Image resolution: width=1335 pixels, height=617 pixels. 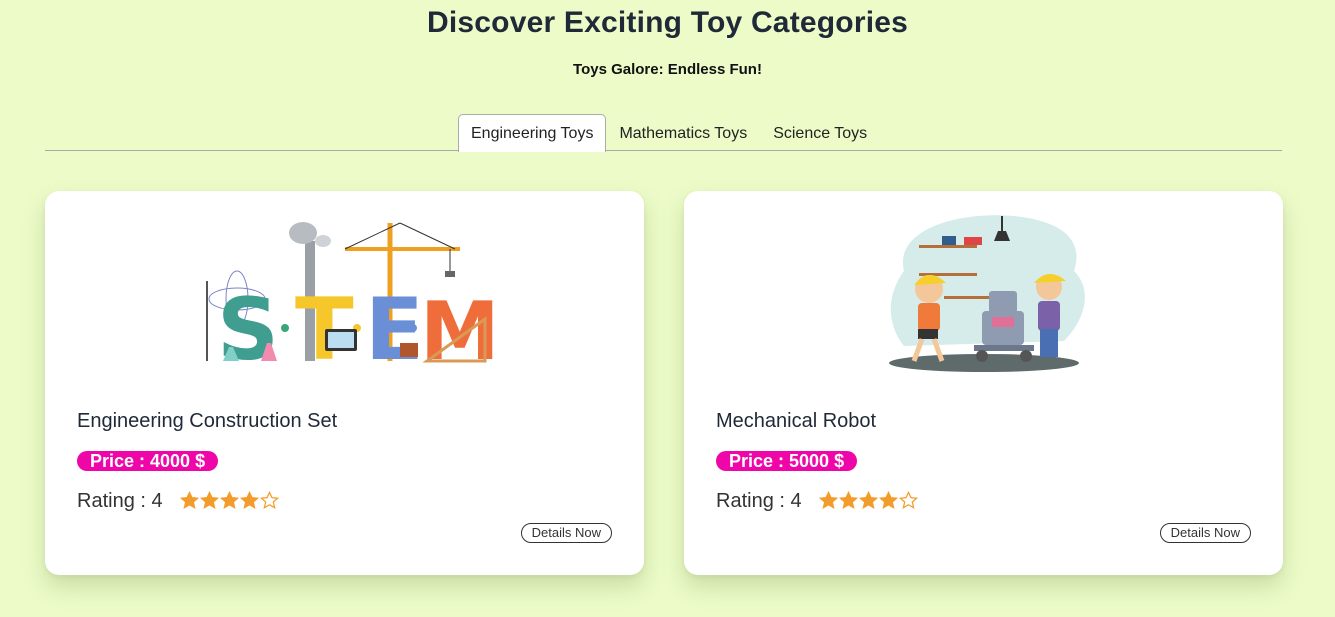 What do you see at coordinates (248, 328) in the screenshot?
I see `svg-text: S` at bounding box center [248, 328].